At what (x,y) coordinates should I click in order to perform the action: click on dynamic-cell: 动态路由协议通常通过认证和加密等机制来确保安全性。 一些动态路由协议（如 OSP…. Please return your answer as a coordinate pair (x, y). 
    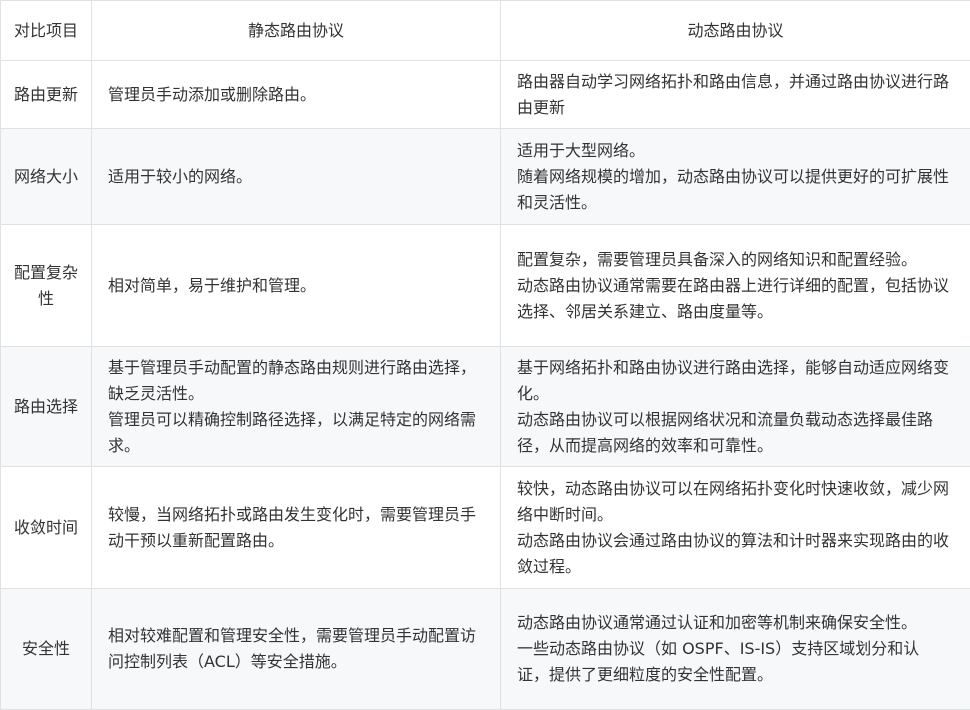
    Looking at the image, I should click on (735, 649).